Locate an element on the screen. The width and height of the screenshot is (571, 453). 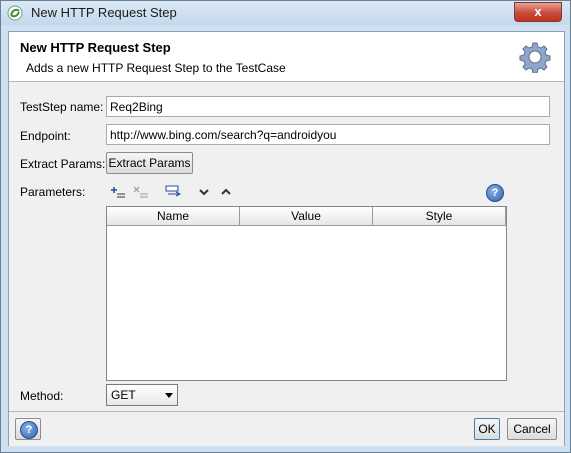
chevron-down-icon is located at coordinates (169, 395).